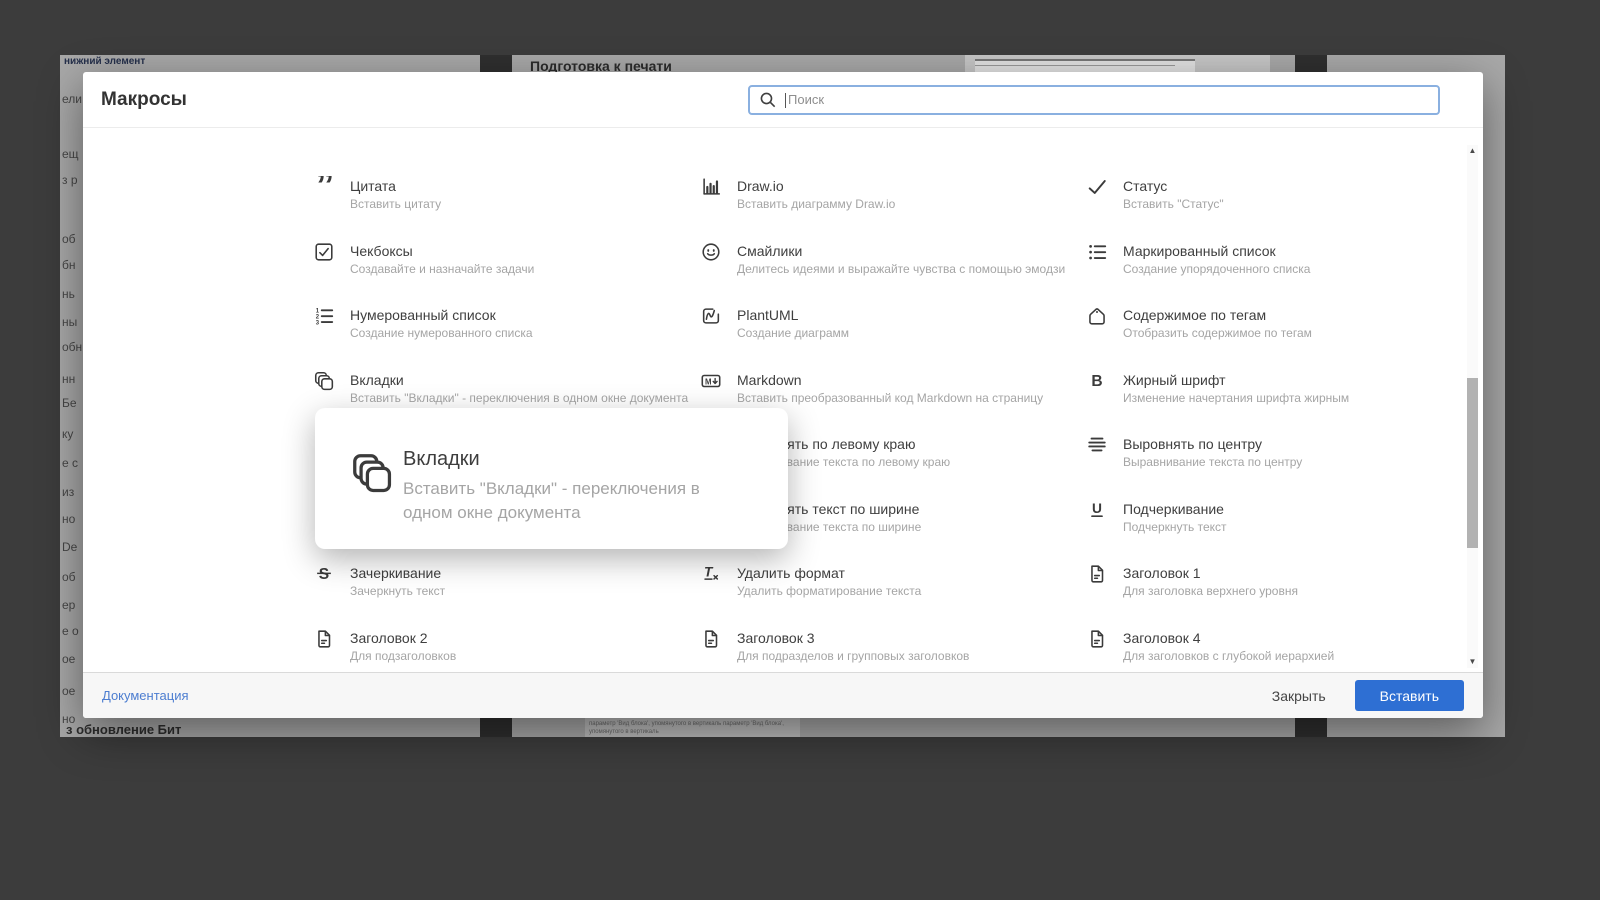  I want to click on svg-text: T, so click(709, 572).